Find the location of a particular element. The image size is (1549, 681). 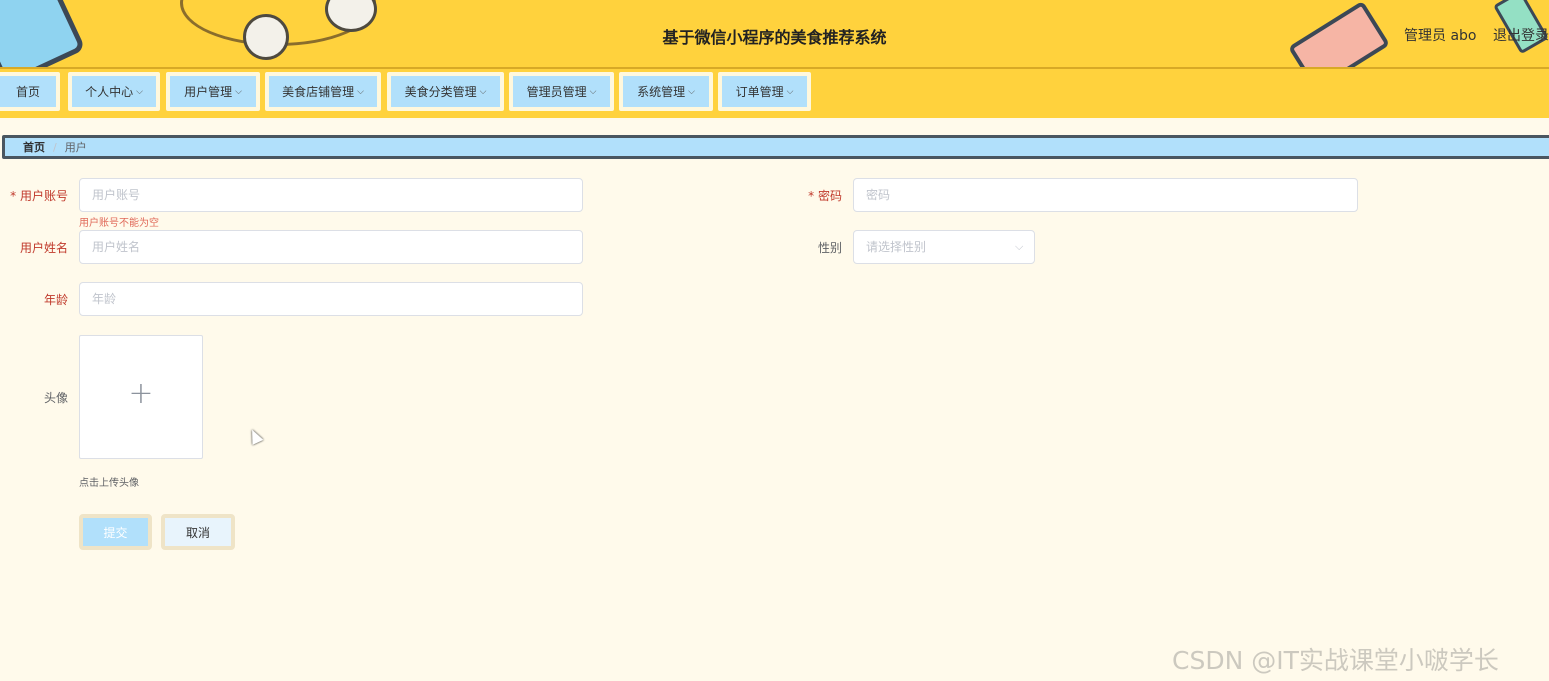

account-label: * 用户账号 is located at coordinates (39, 196).